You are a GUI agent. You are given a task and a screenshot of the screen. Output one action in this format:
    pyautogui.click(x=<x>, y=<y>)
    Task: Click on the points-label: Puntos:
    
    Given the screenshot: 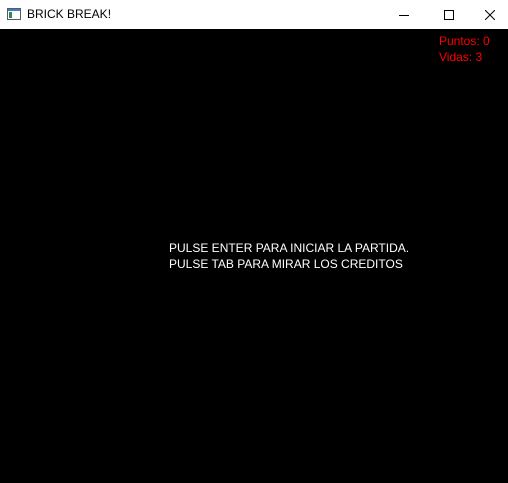 What is the action you would take?
    pyautogui.click(x=459, y=41)
    